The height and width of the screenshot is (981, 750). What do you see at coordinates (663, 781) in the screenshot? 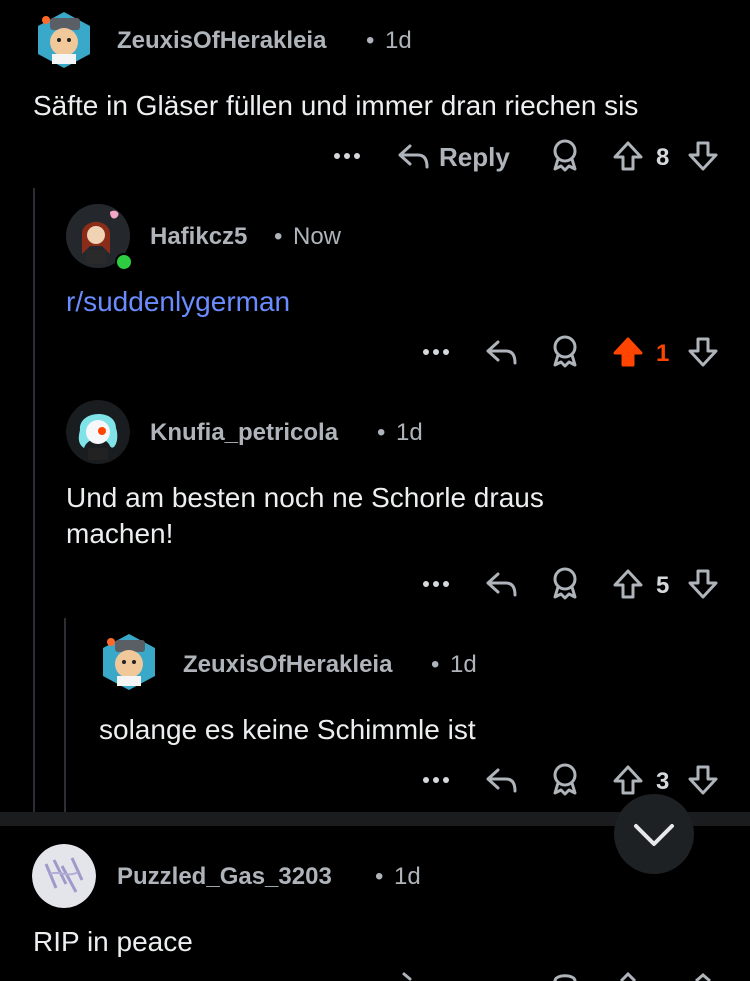
I see `vote-count: 3` at bounding box center [663, 781].